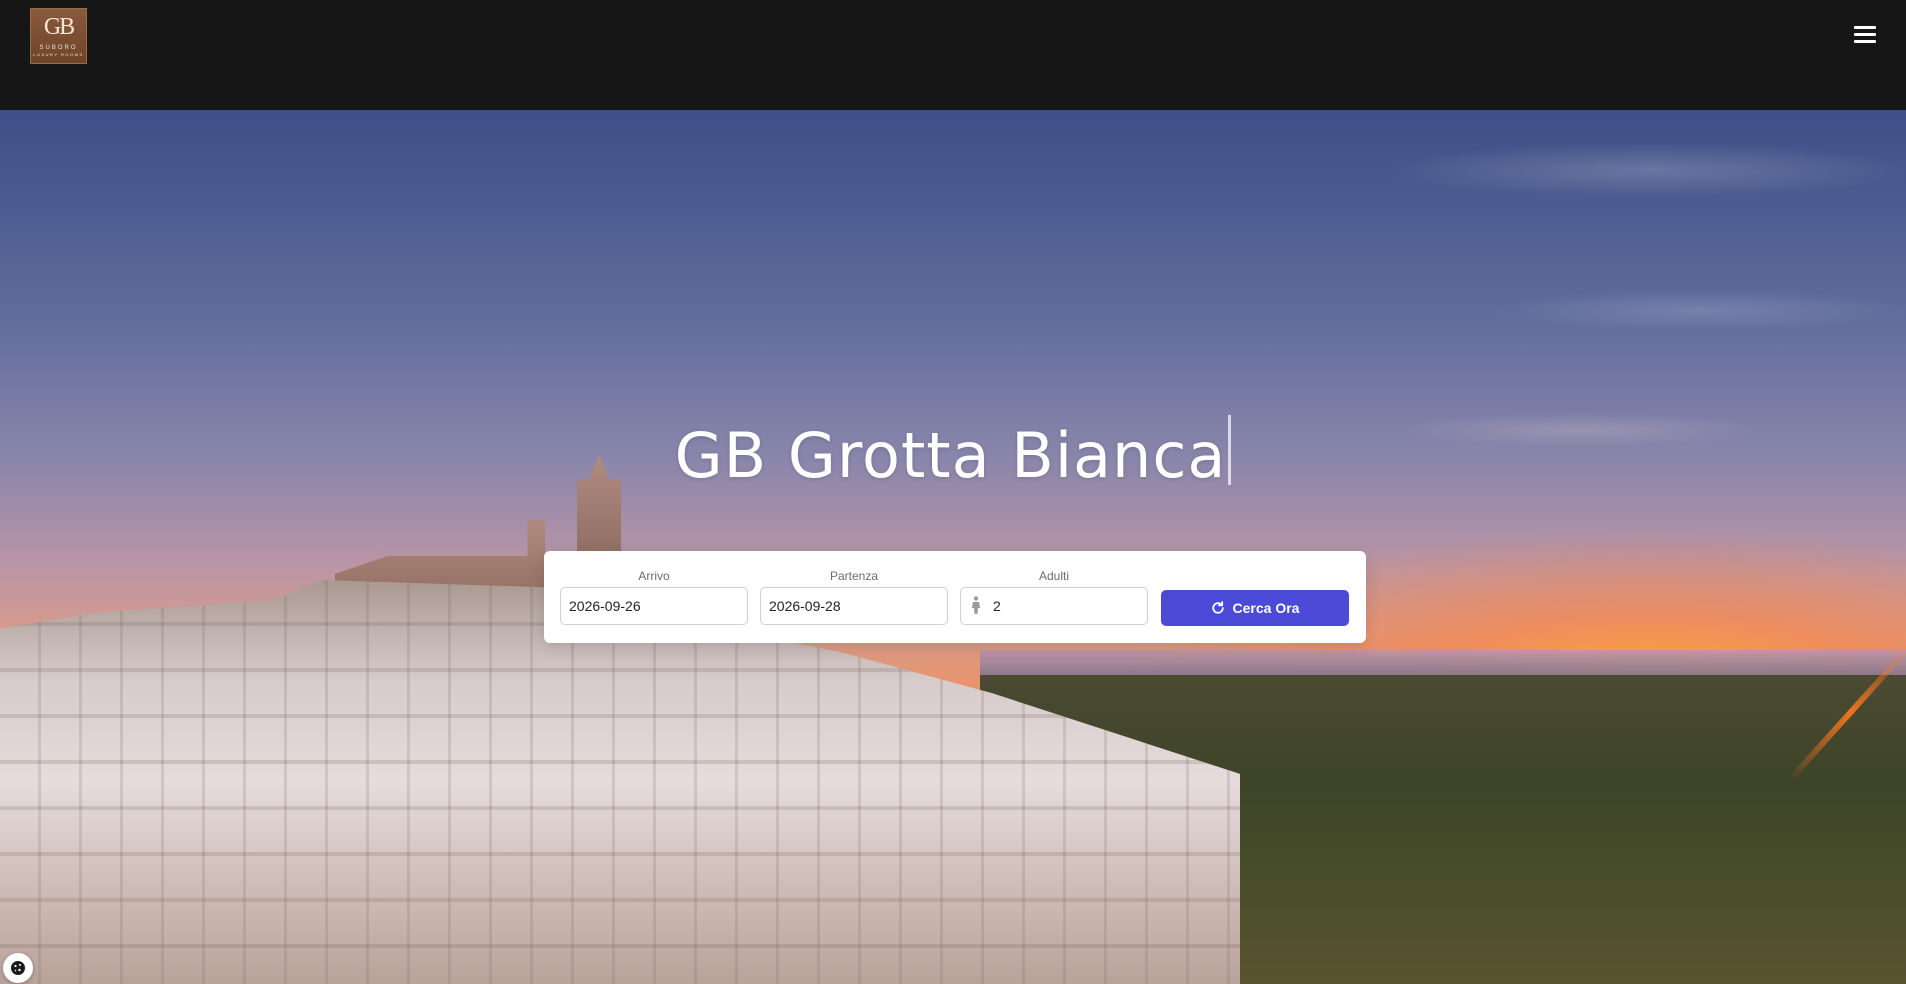  I want to click on hamburger-menu-icon, so click(1865, 36).